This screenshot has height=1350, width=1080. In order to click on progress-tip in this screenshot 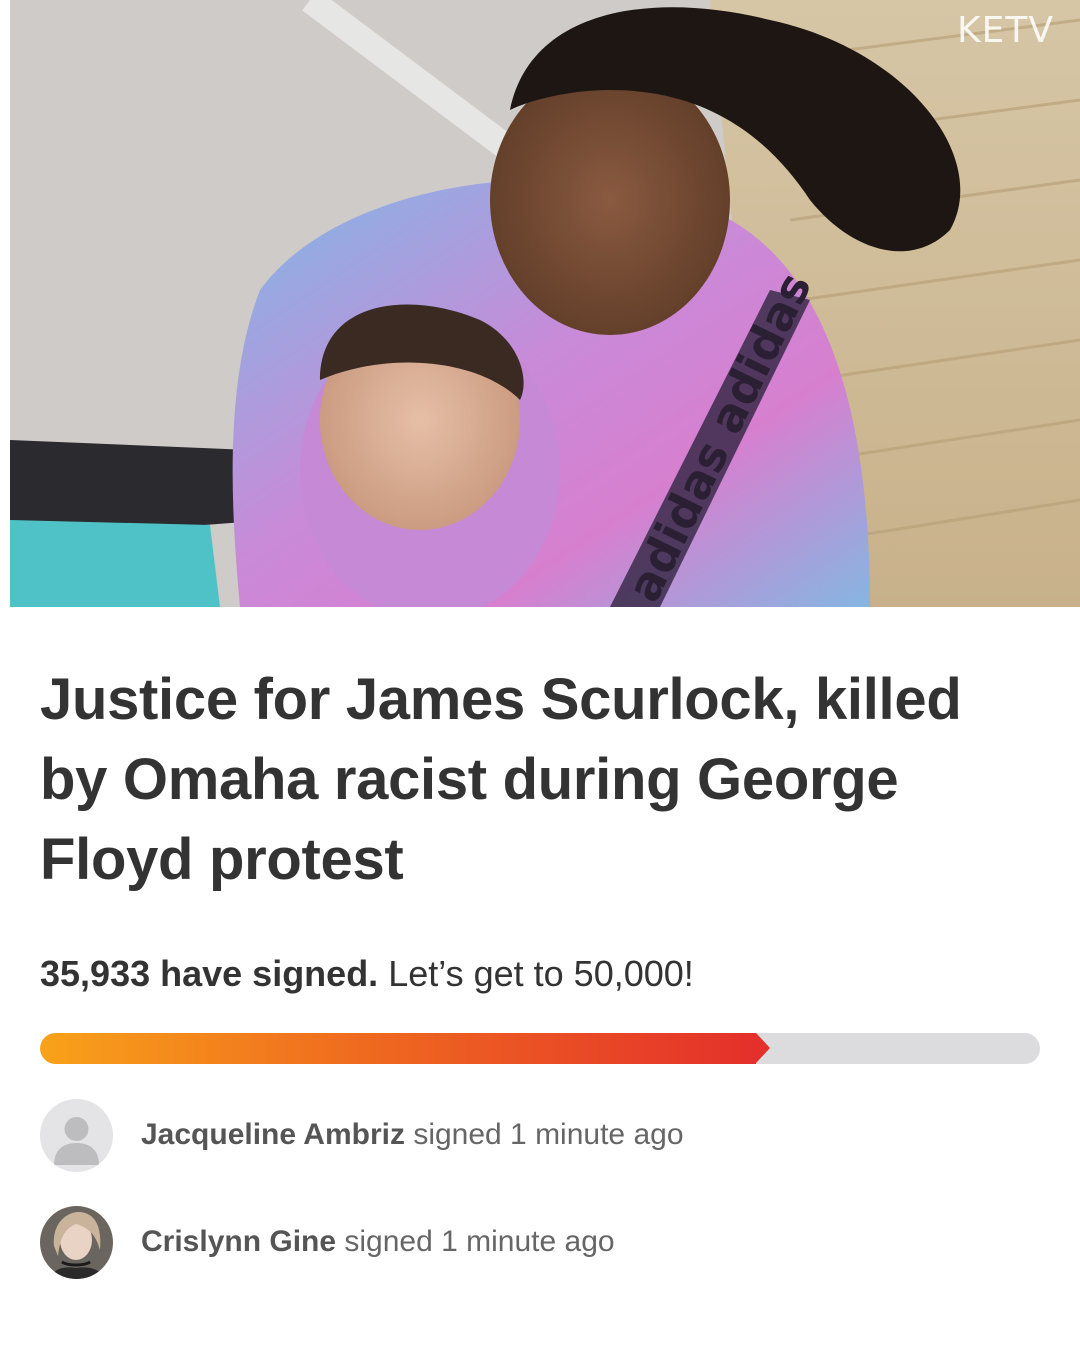, I will do `click(763, 1048)`.